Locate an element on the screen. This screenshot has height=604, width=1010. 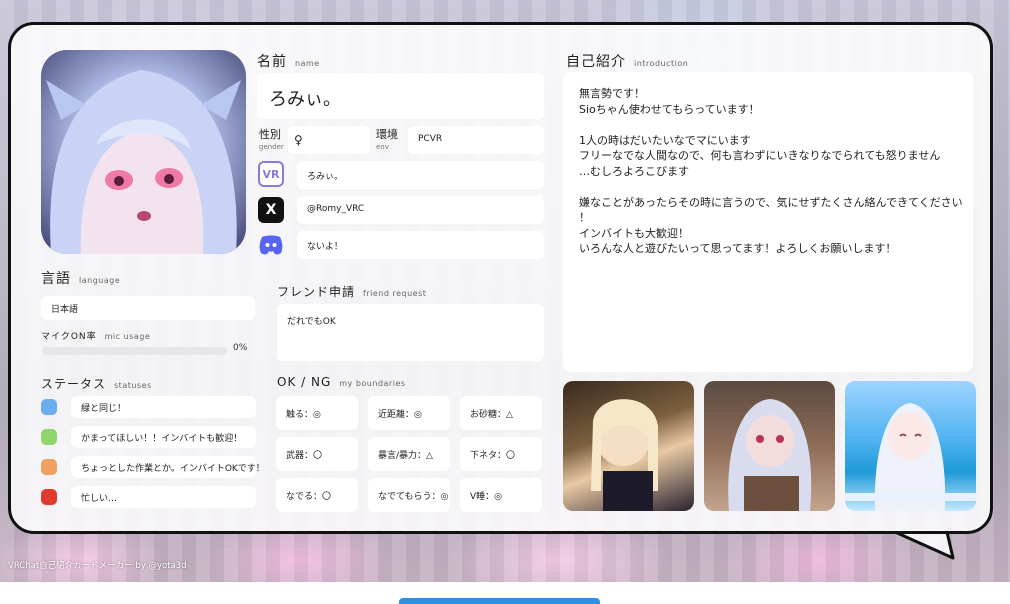
intro-line: いろんな人と遊びたいって思ってます！よろしくお願いします！ is located at coordinates (738, 248).